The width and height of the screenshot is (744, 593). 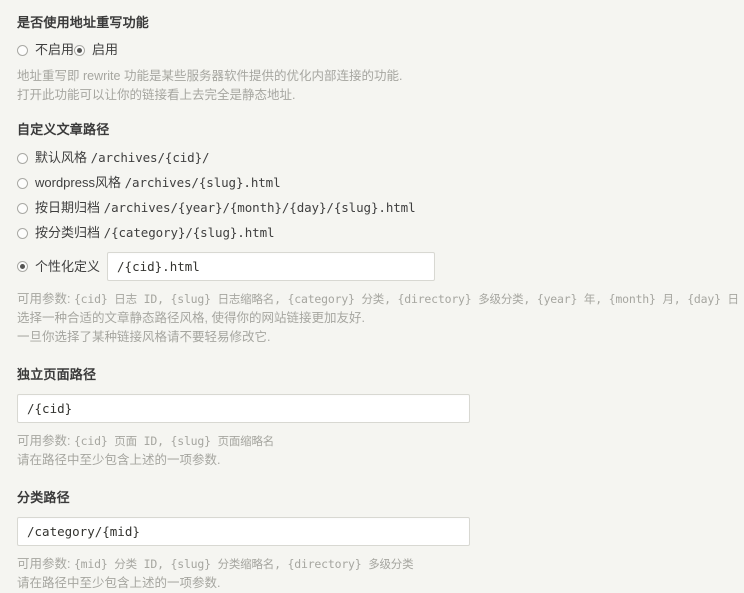 I want to click on post-path-option-wordpress: wordpress风格 /archives/{slug}.html, so click(x=380, y=183).